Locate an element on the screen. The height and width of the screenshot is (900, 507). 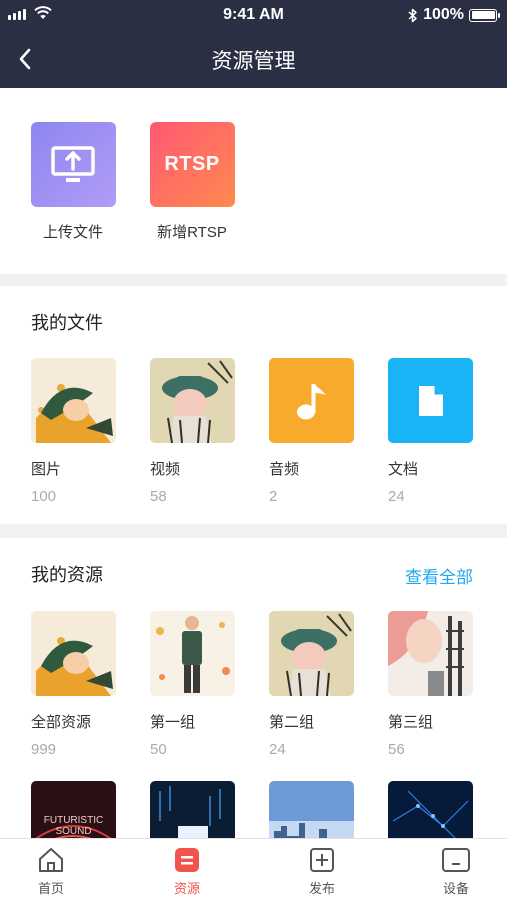
audio-label: 音频 is located at coordinates (284, 469).